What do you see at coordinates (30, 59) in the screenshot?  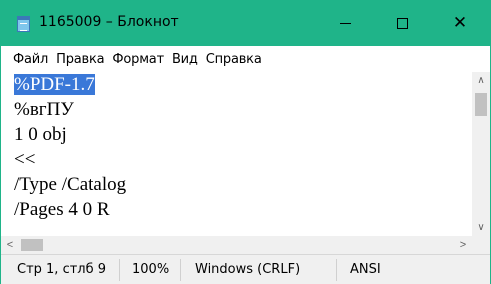 I see `menu-item-file: Файл` at bounding box center [30, 59].